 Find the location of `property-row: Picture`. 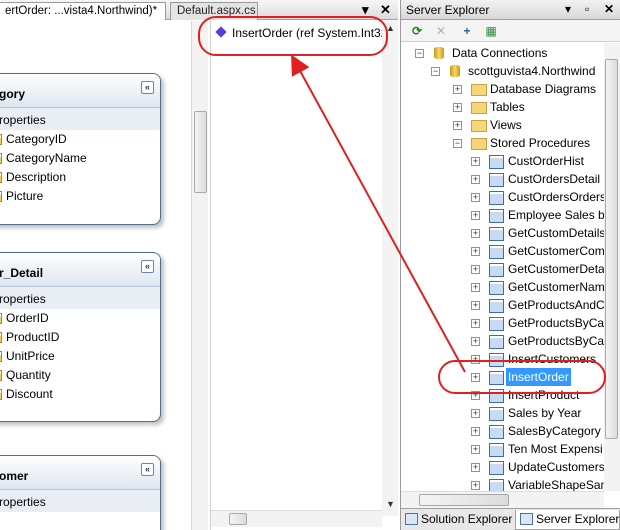

property-row: Picture is located at coordinates (80, 196).